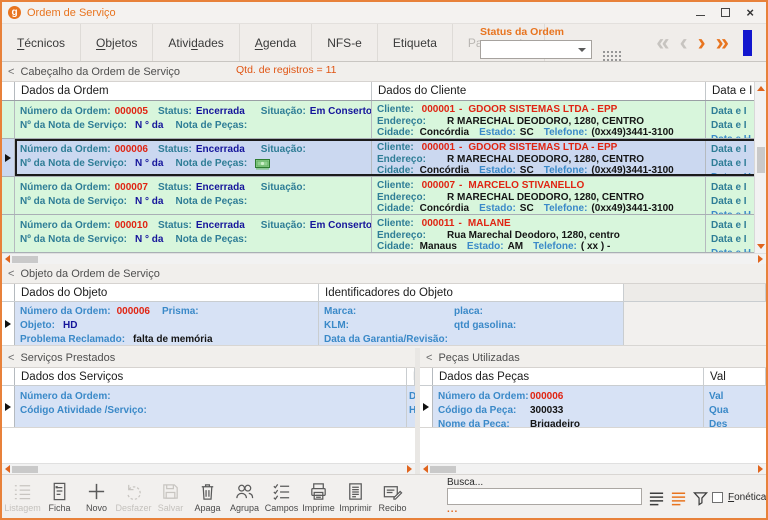 Image resolution: width=768 pixels, height=520 pixels. I want to click on fonetica-label: Fonética, so click(747, 497).